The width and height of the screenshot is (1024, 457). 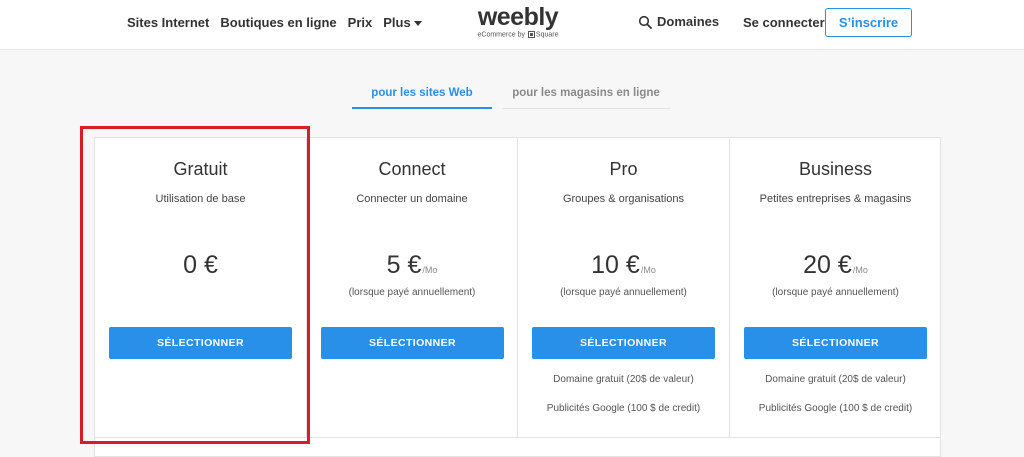 I want to click on nav-link-more: Plus, so click(x=402, y=22).